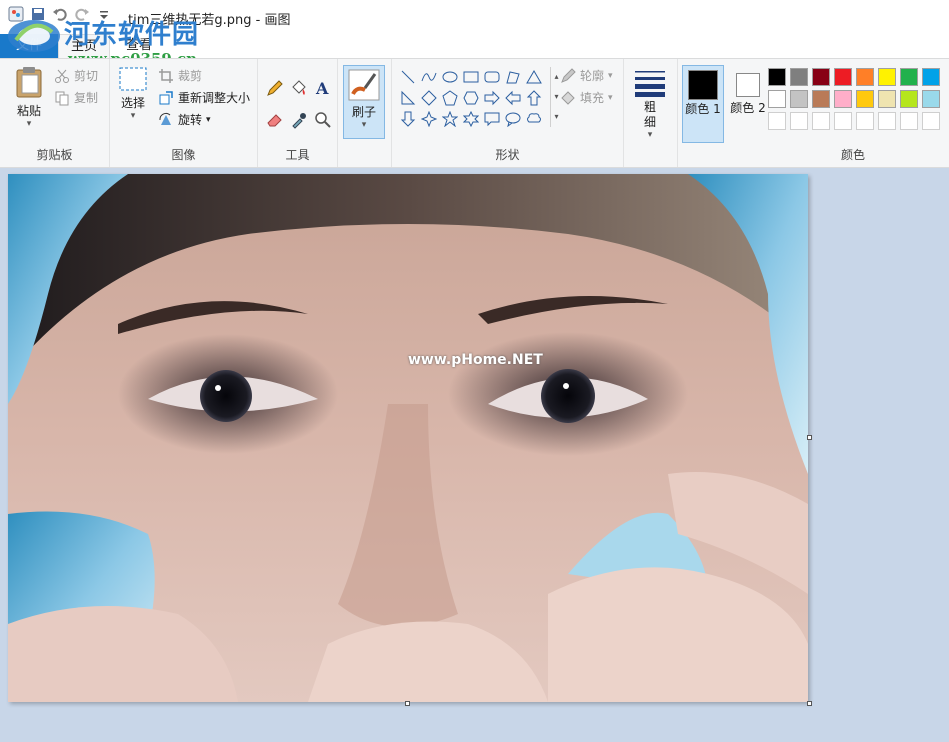 The image size is (949, 742). Describe the element at coordinates (748, 104) in the screenshot. I see `color2-button: 颜色 2` at that location.